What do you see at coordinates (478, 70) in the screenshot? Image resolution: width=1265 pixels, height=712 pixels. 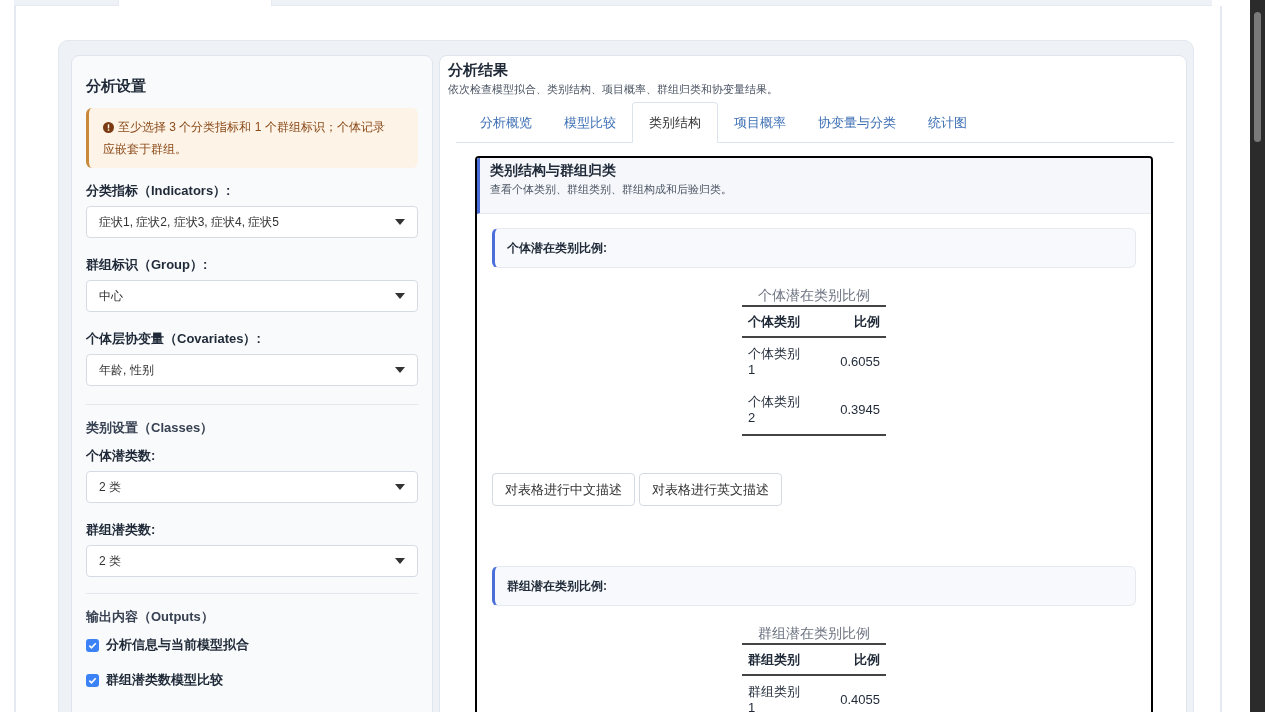 I see `panel-title: 分析结果` at bounding box center [478, 70].